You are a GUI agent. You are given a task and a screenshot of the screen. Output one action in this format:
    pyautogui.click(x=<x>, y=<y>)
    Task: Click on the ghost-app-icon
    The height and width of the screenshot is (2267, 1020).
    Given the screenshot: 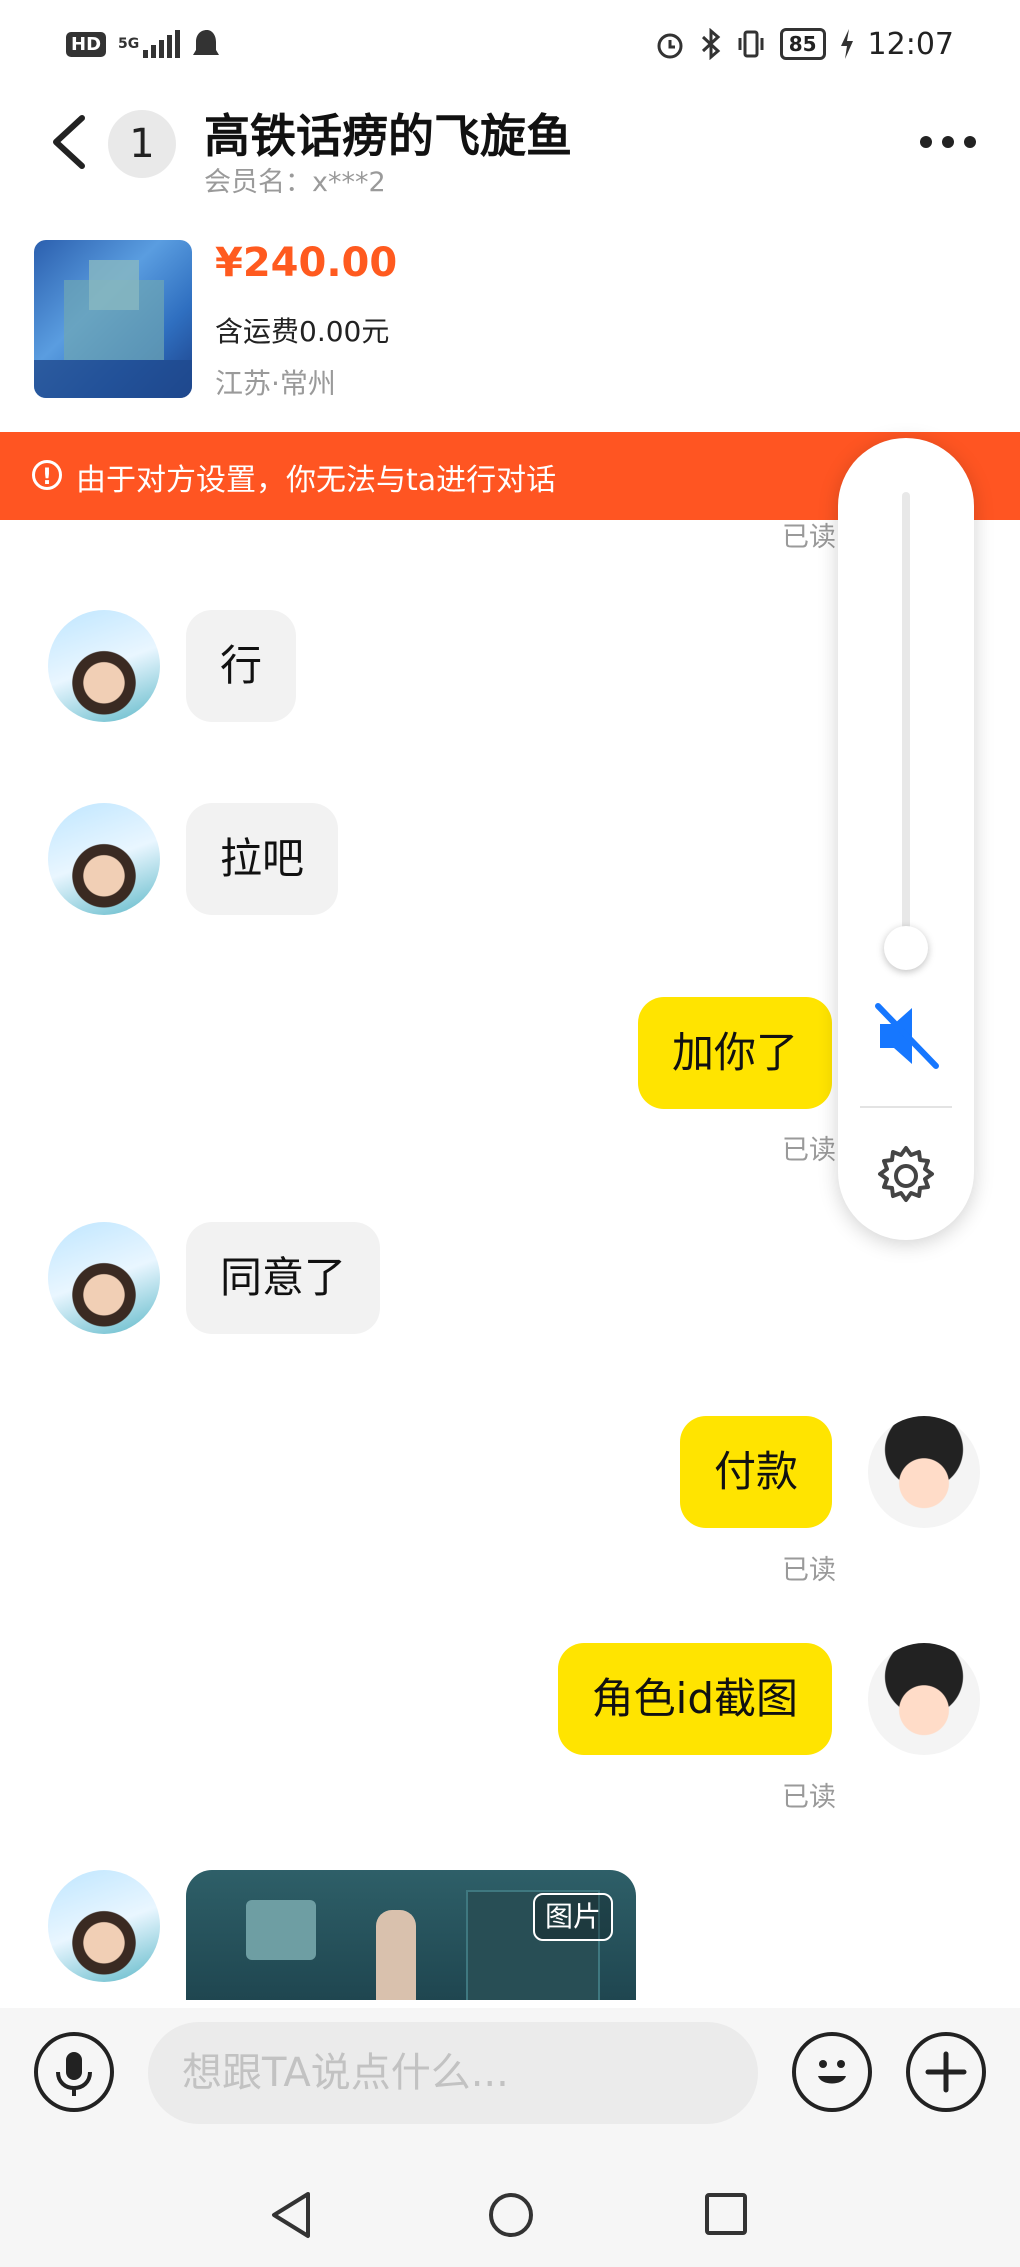 What is the action you would take?
    pyautogui.click(x=206, y=42)
    